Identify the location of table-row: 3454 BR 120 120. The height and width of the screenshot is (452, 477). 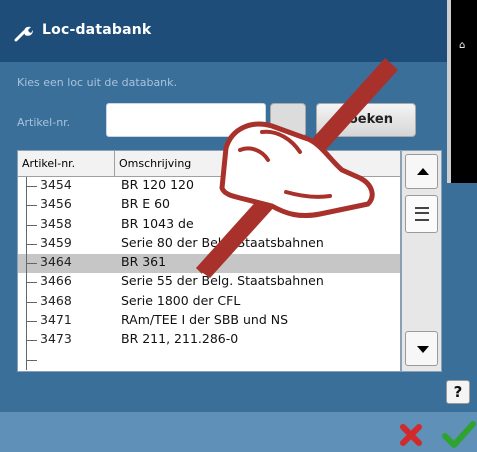
(209, 187).